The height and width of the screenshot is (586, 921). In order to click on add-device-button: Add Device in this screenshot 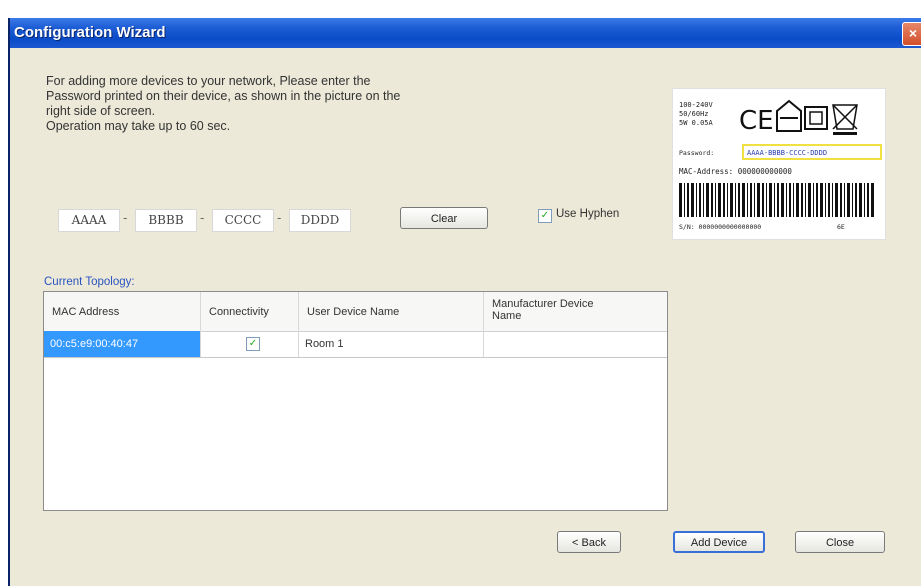, I will do `click(719, 542)`.